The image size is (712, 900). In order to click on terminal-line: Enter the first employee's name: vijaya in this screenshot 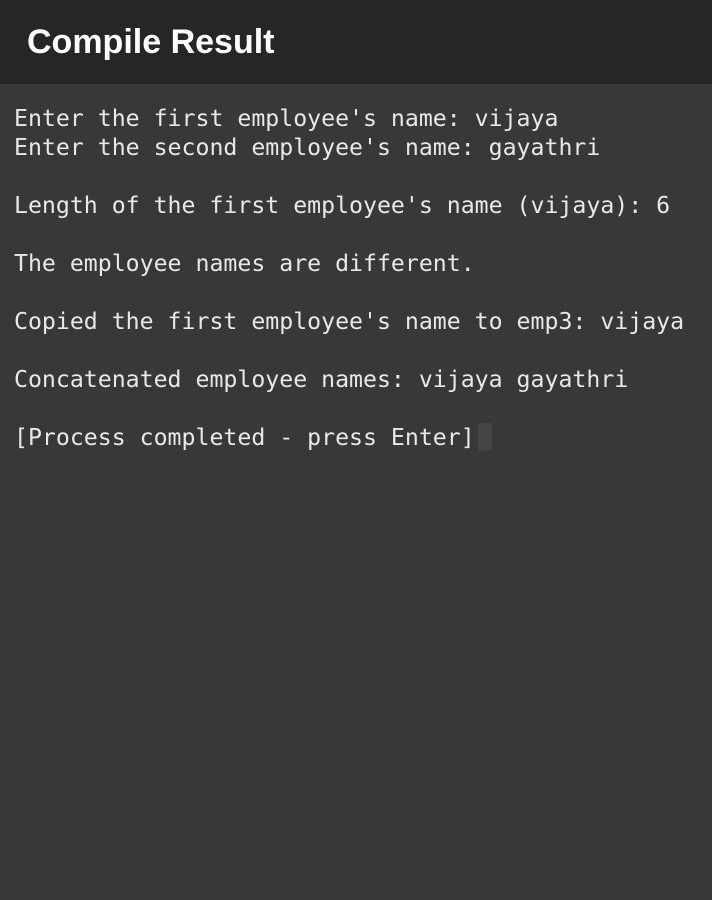, I will do `click(286, 118)`.